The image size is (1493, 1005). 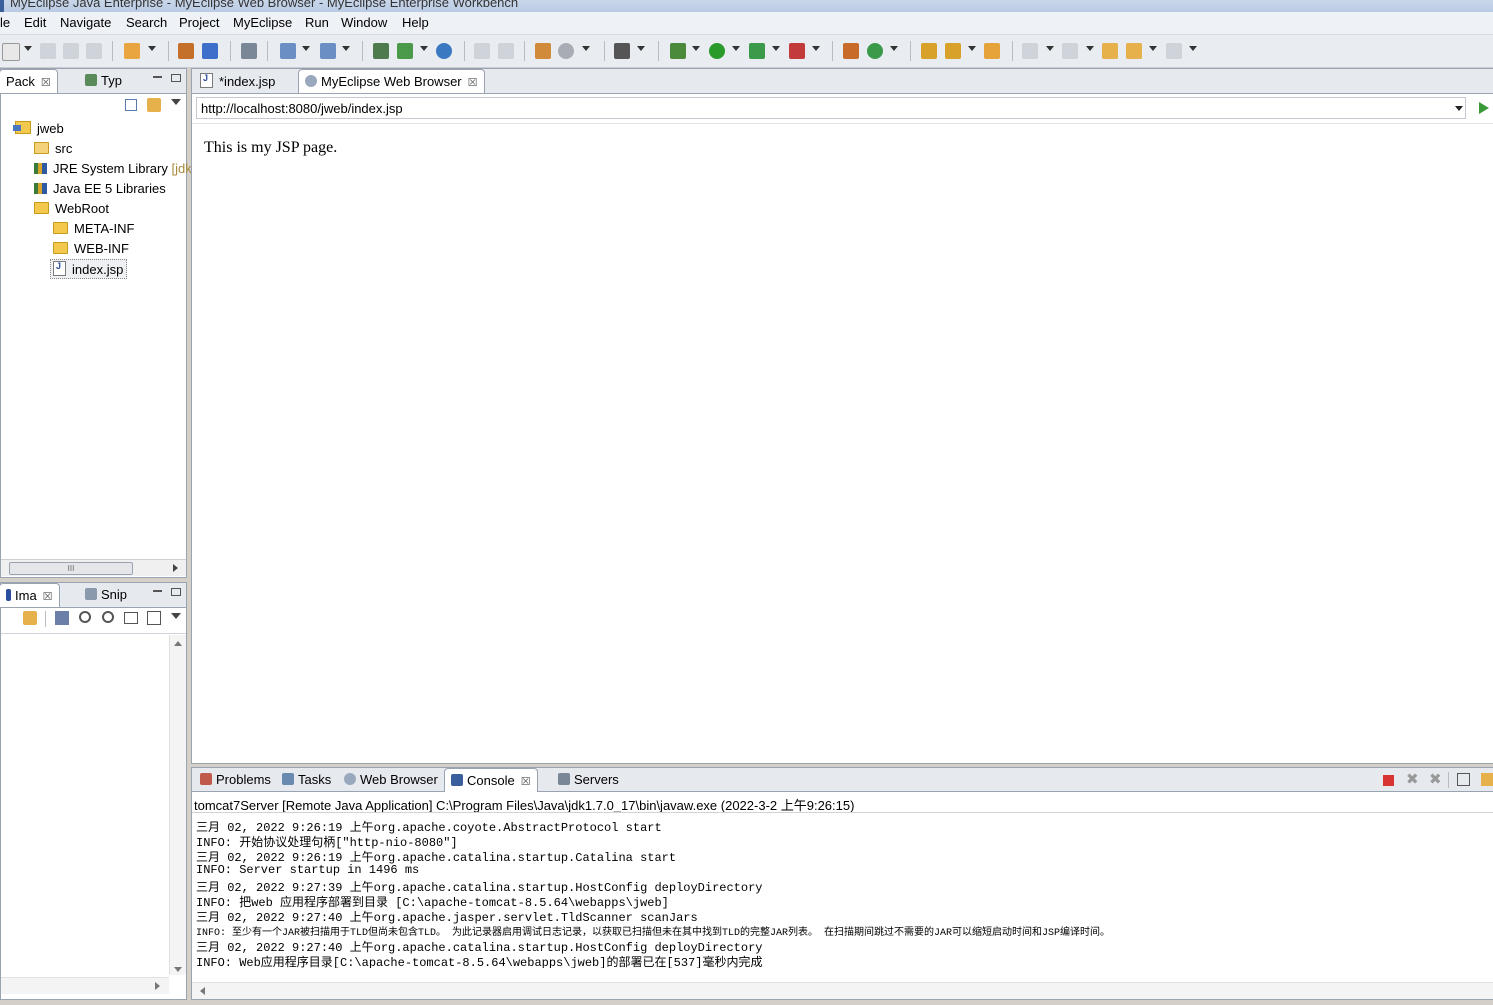 I want to click on camera-icon, so click(x=622, y=51).